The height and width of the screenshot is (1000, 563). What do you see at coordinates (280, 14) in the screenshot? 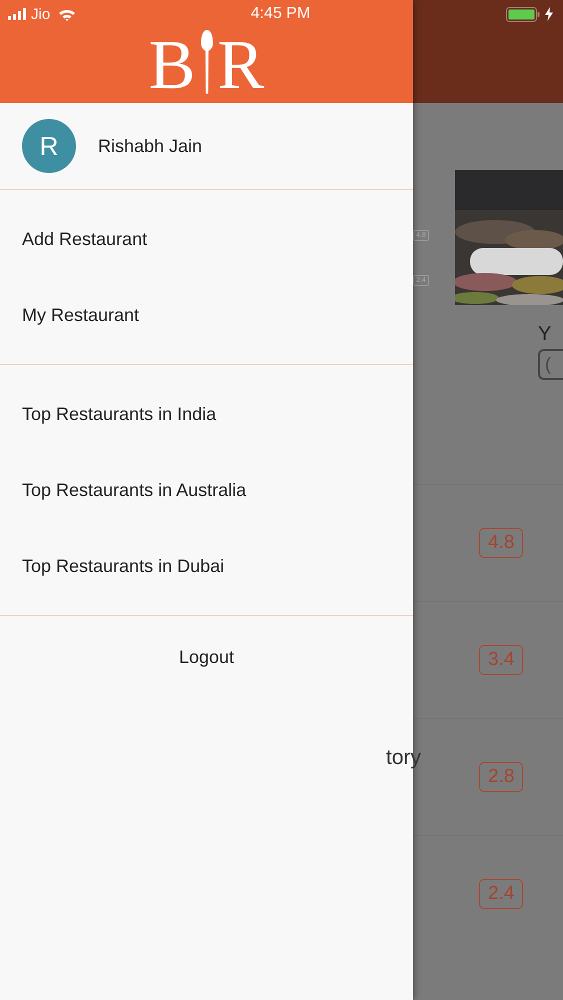
I see `status-time: 4:45 PM` at bounding box center [280, 14].